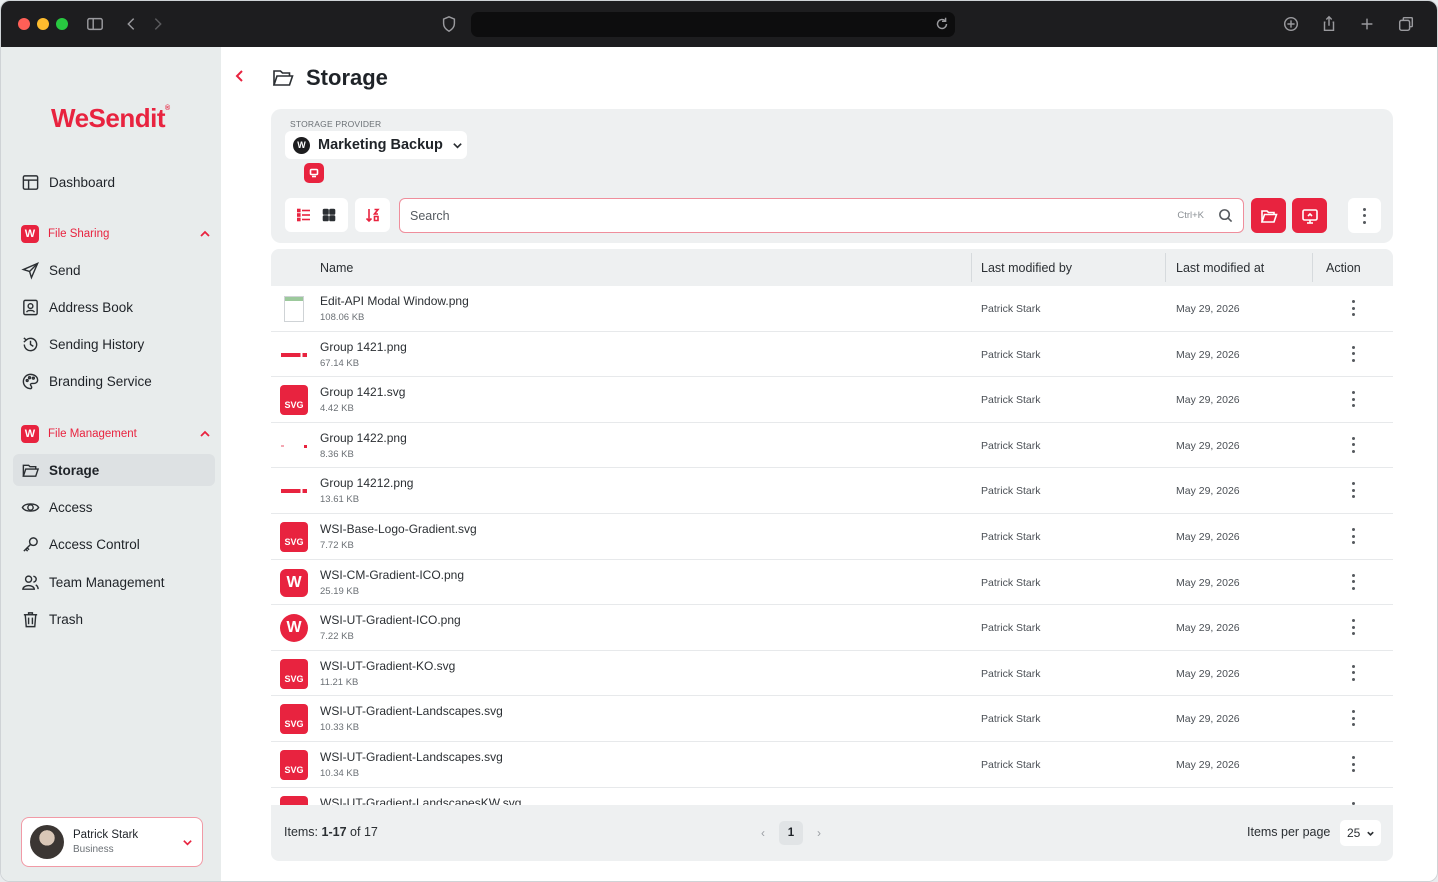 This screenshot has width=1438, height=882. Describe the element at coordinates (30, 381) in the screenshot. I see `palette-icon` at that location.